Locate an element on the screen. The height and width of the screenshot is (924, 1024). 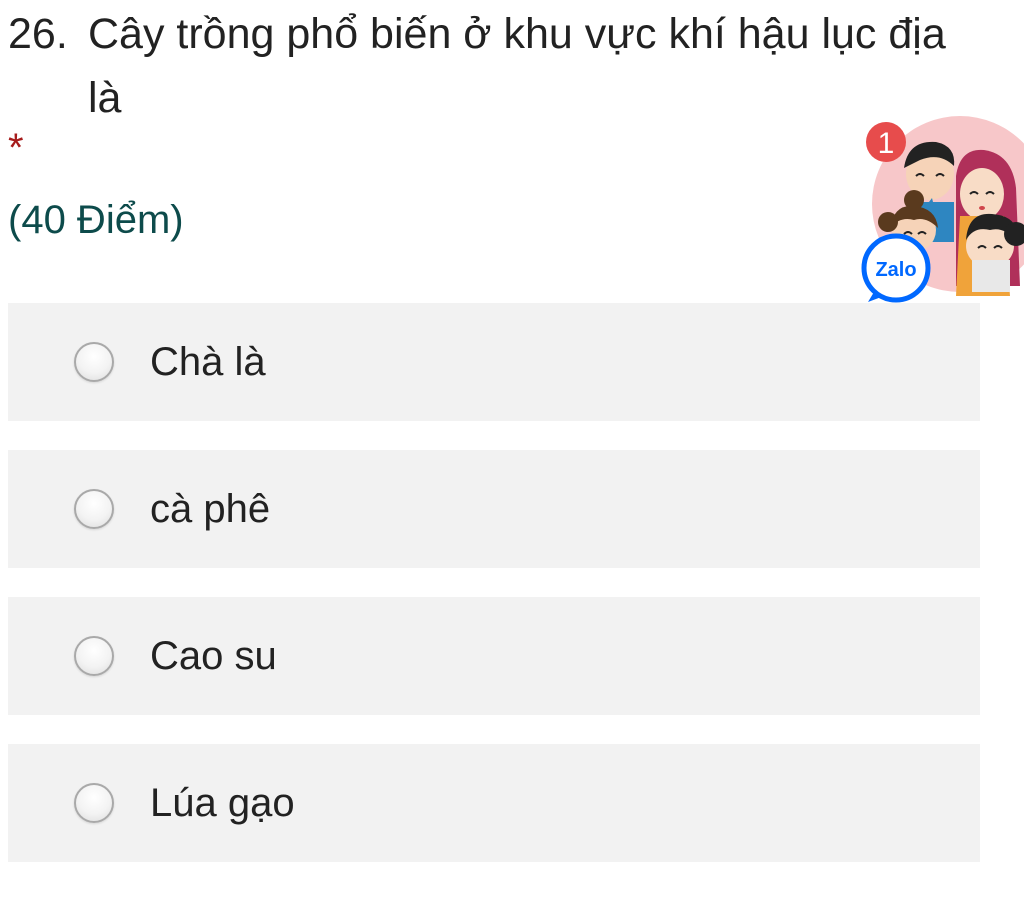
badge-count: 1 is located at coordinates (886, 143).